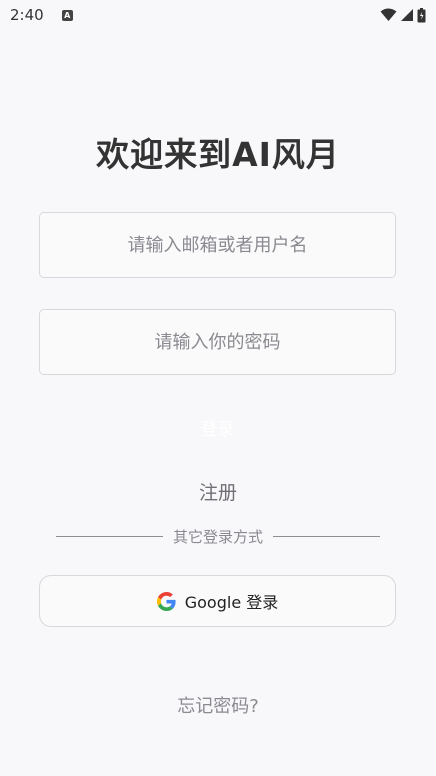 The width and height of the screenshot is (436, 776). Describe the element at coordinates (67, 15) in the screenshot. I see `notification-icon: A` at that location.